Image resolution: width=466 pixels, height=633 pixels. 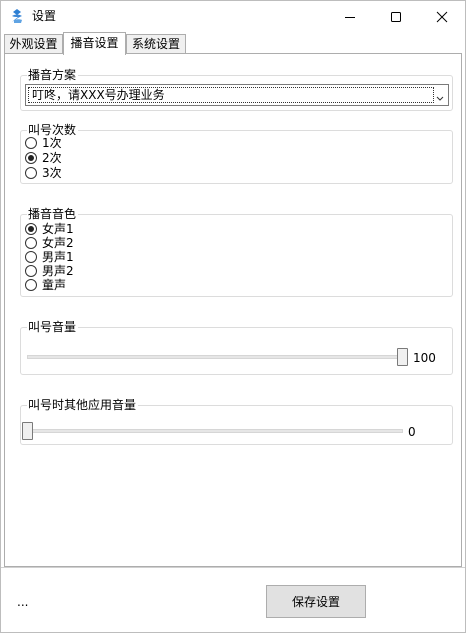 What do you see at coordinates (58, 243) in the screenshot?
I see `radio-label: 女声2` at bounding box center [58, 243].